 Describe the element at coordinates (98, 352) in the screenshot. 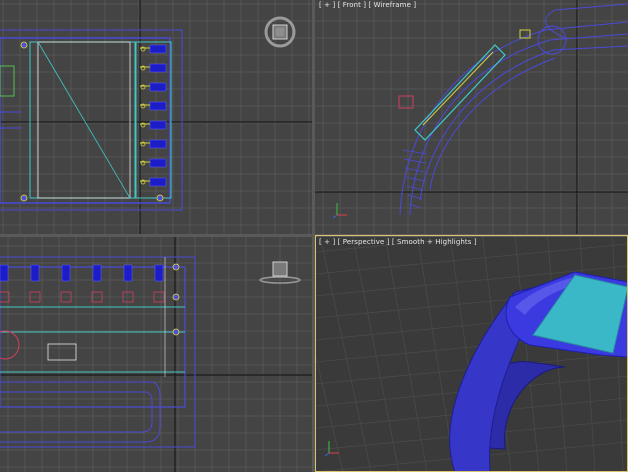

I see `wireframe-left-model` at that location.